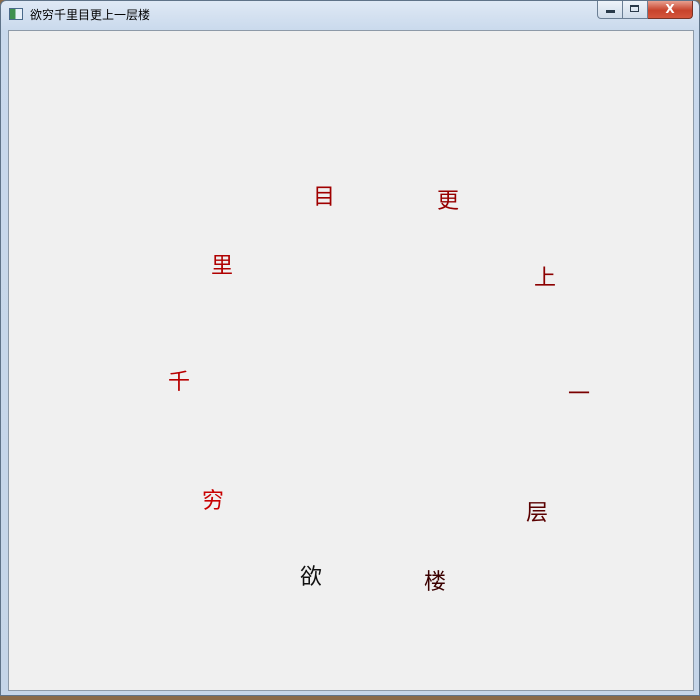 This screenshot has width=700, height=700. Describe the element at coordinates (544, 278) in the screenshot. I see `poem-char-7: 上` at that location.